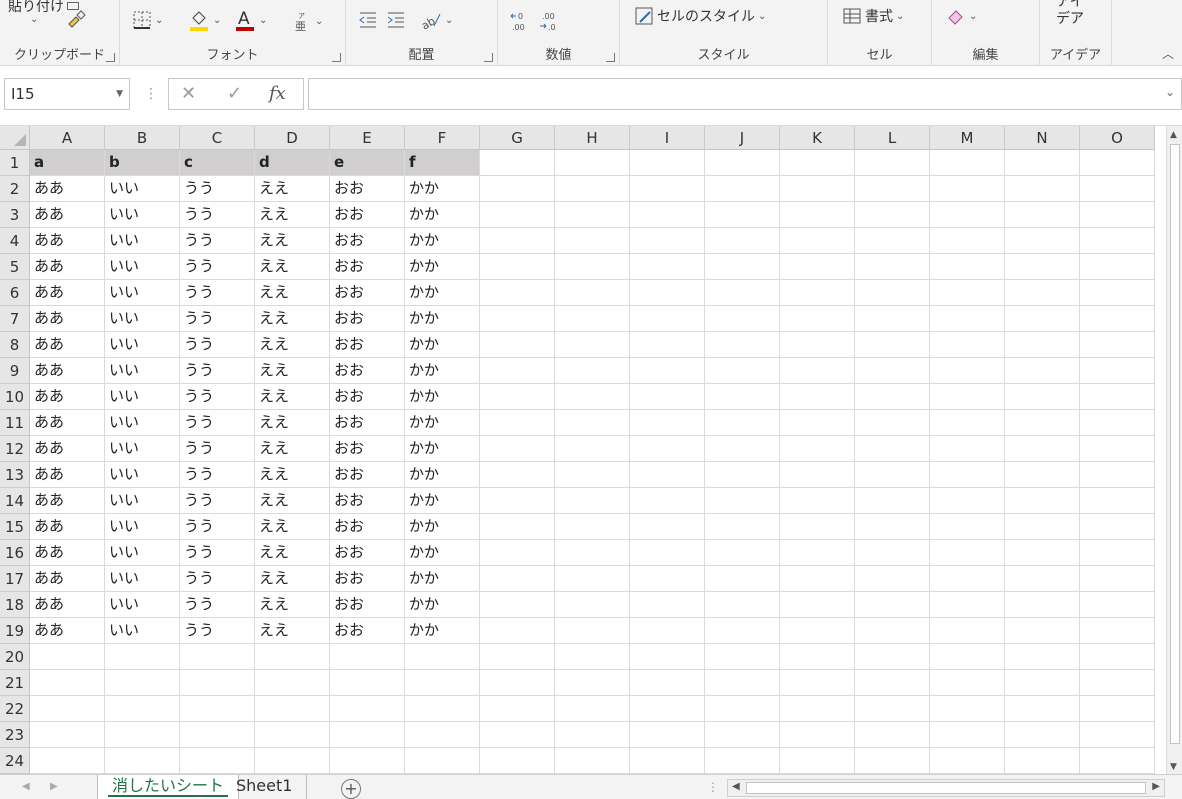  I want to click on enter-icon: ✓, so click(234, 93).